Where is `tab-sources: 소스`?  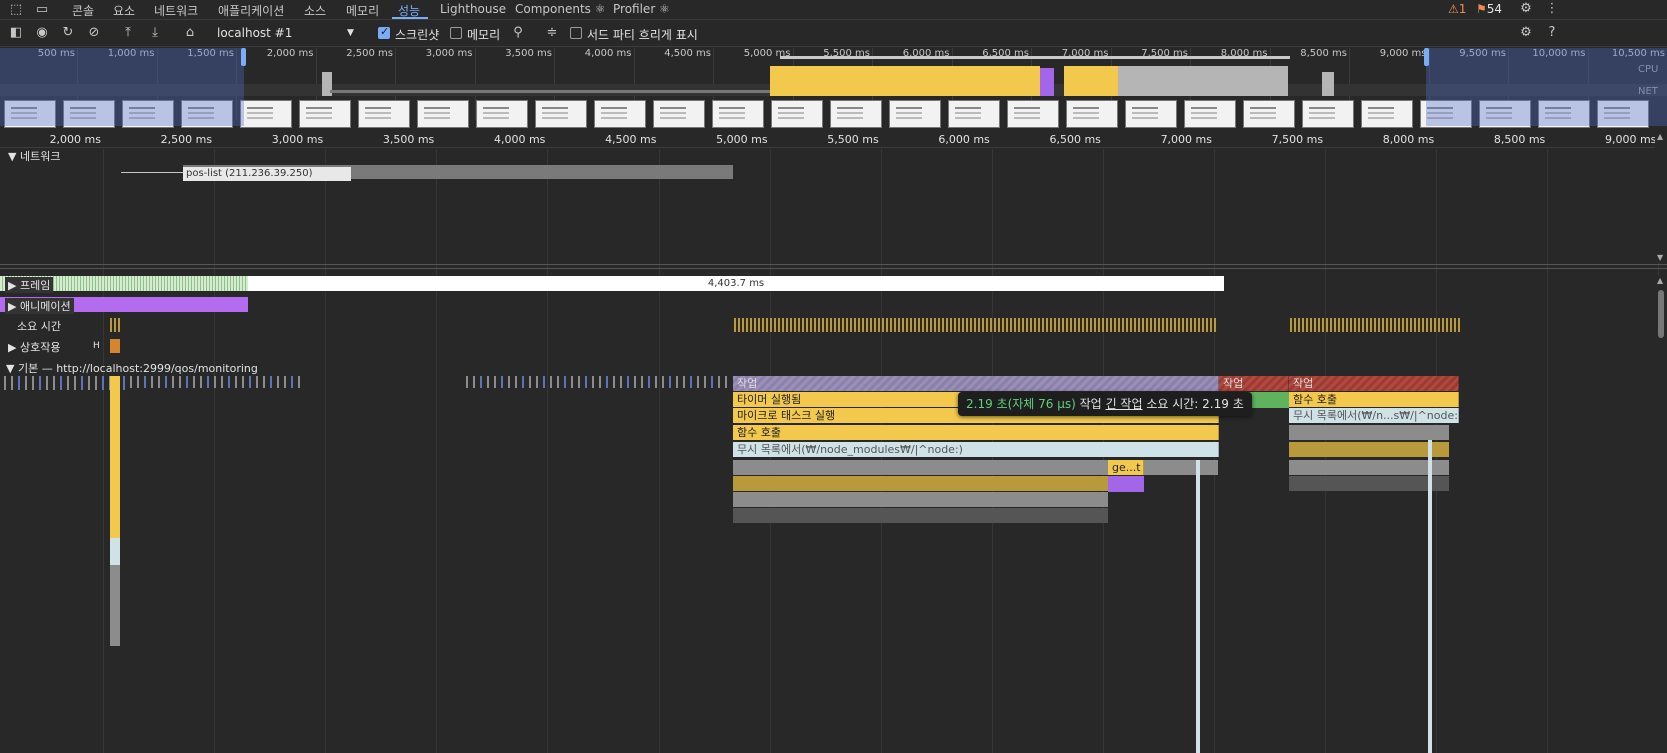
tab-sources: 소스 is located at coordinates (315, 10).